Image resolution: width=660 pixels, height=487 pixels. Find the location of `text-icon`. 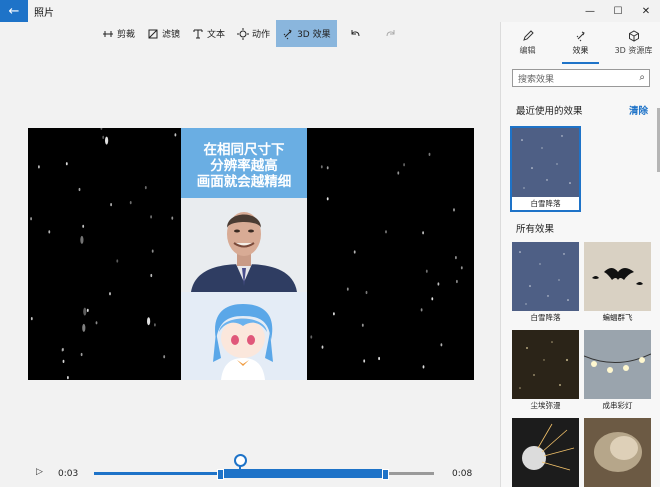

text-icon is located at coordinates (198, 33).